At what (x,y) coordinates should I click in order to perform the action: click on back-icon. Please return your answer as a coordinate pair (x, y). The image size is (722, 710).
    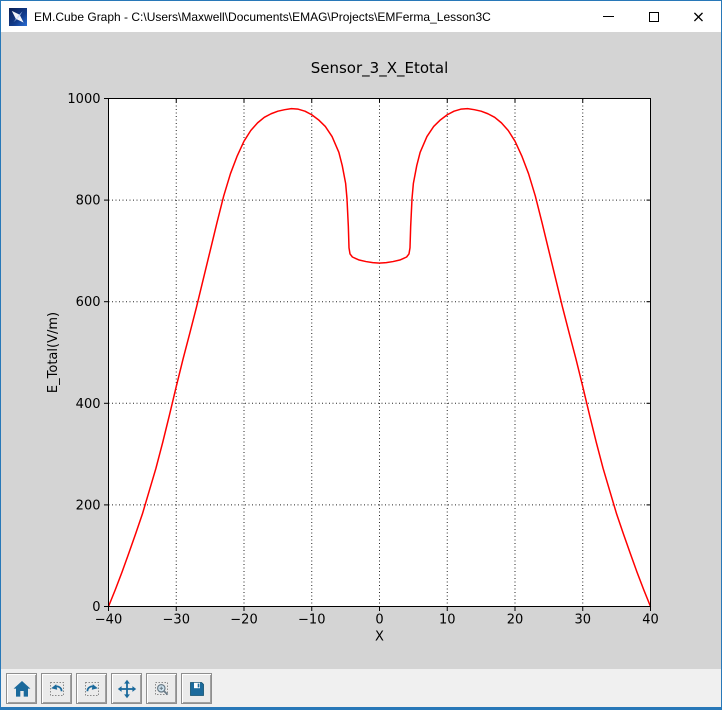
    Looking at the image, I should click on (56, 688).